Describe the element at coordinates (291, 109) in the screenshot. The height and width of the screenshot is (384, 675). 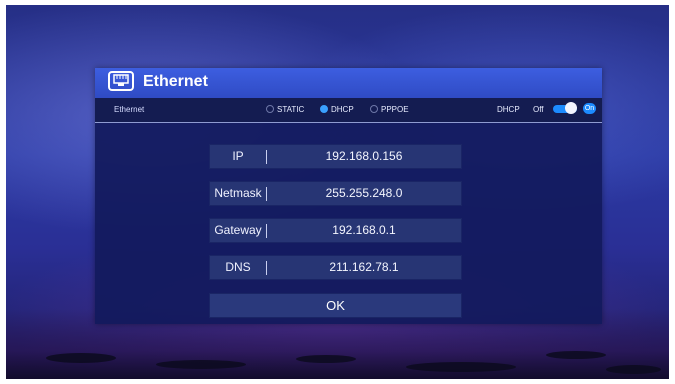
I see `radio-static-label: STATIC` at that location.